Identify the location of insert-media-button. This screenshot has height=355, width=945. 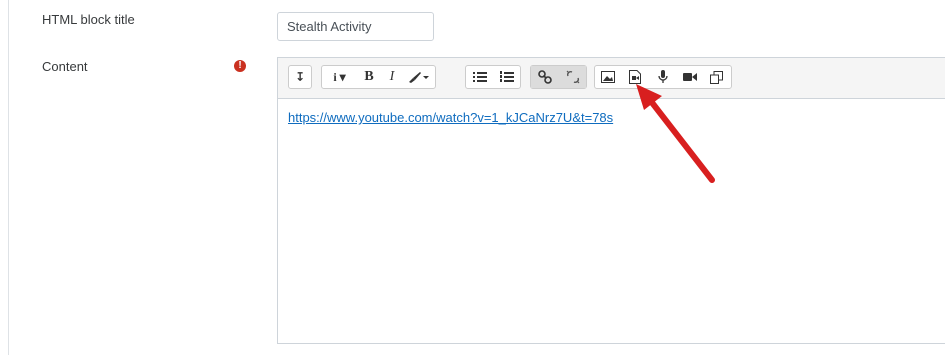
(635, 77).